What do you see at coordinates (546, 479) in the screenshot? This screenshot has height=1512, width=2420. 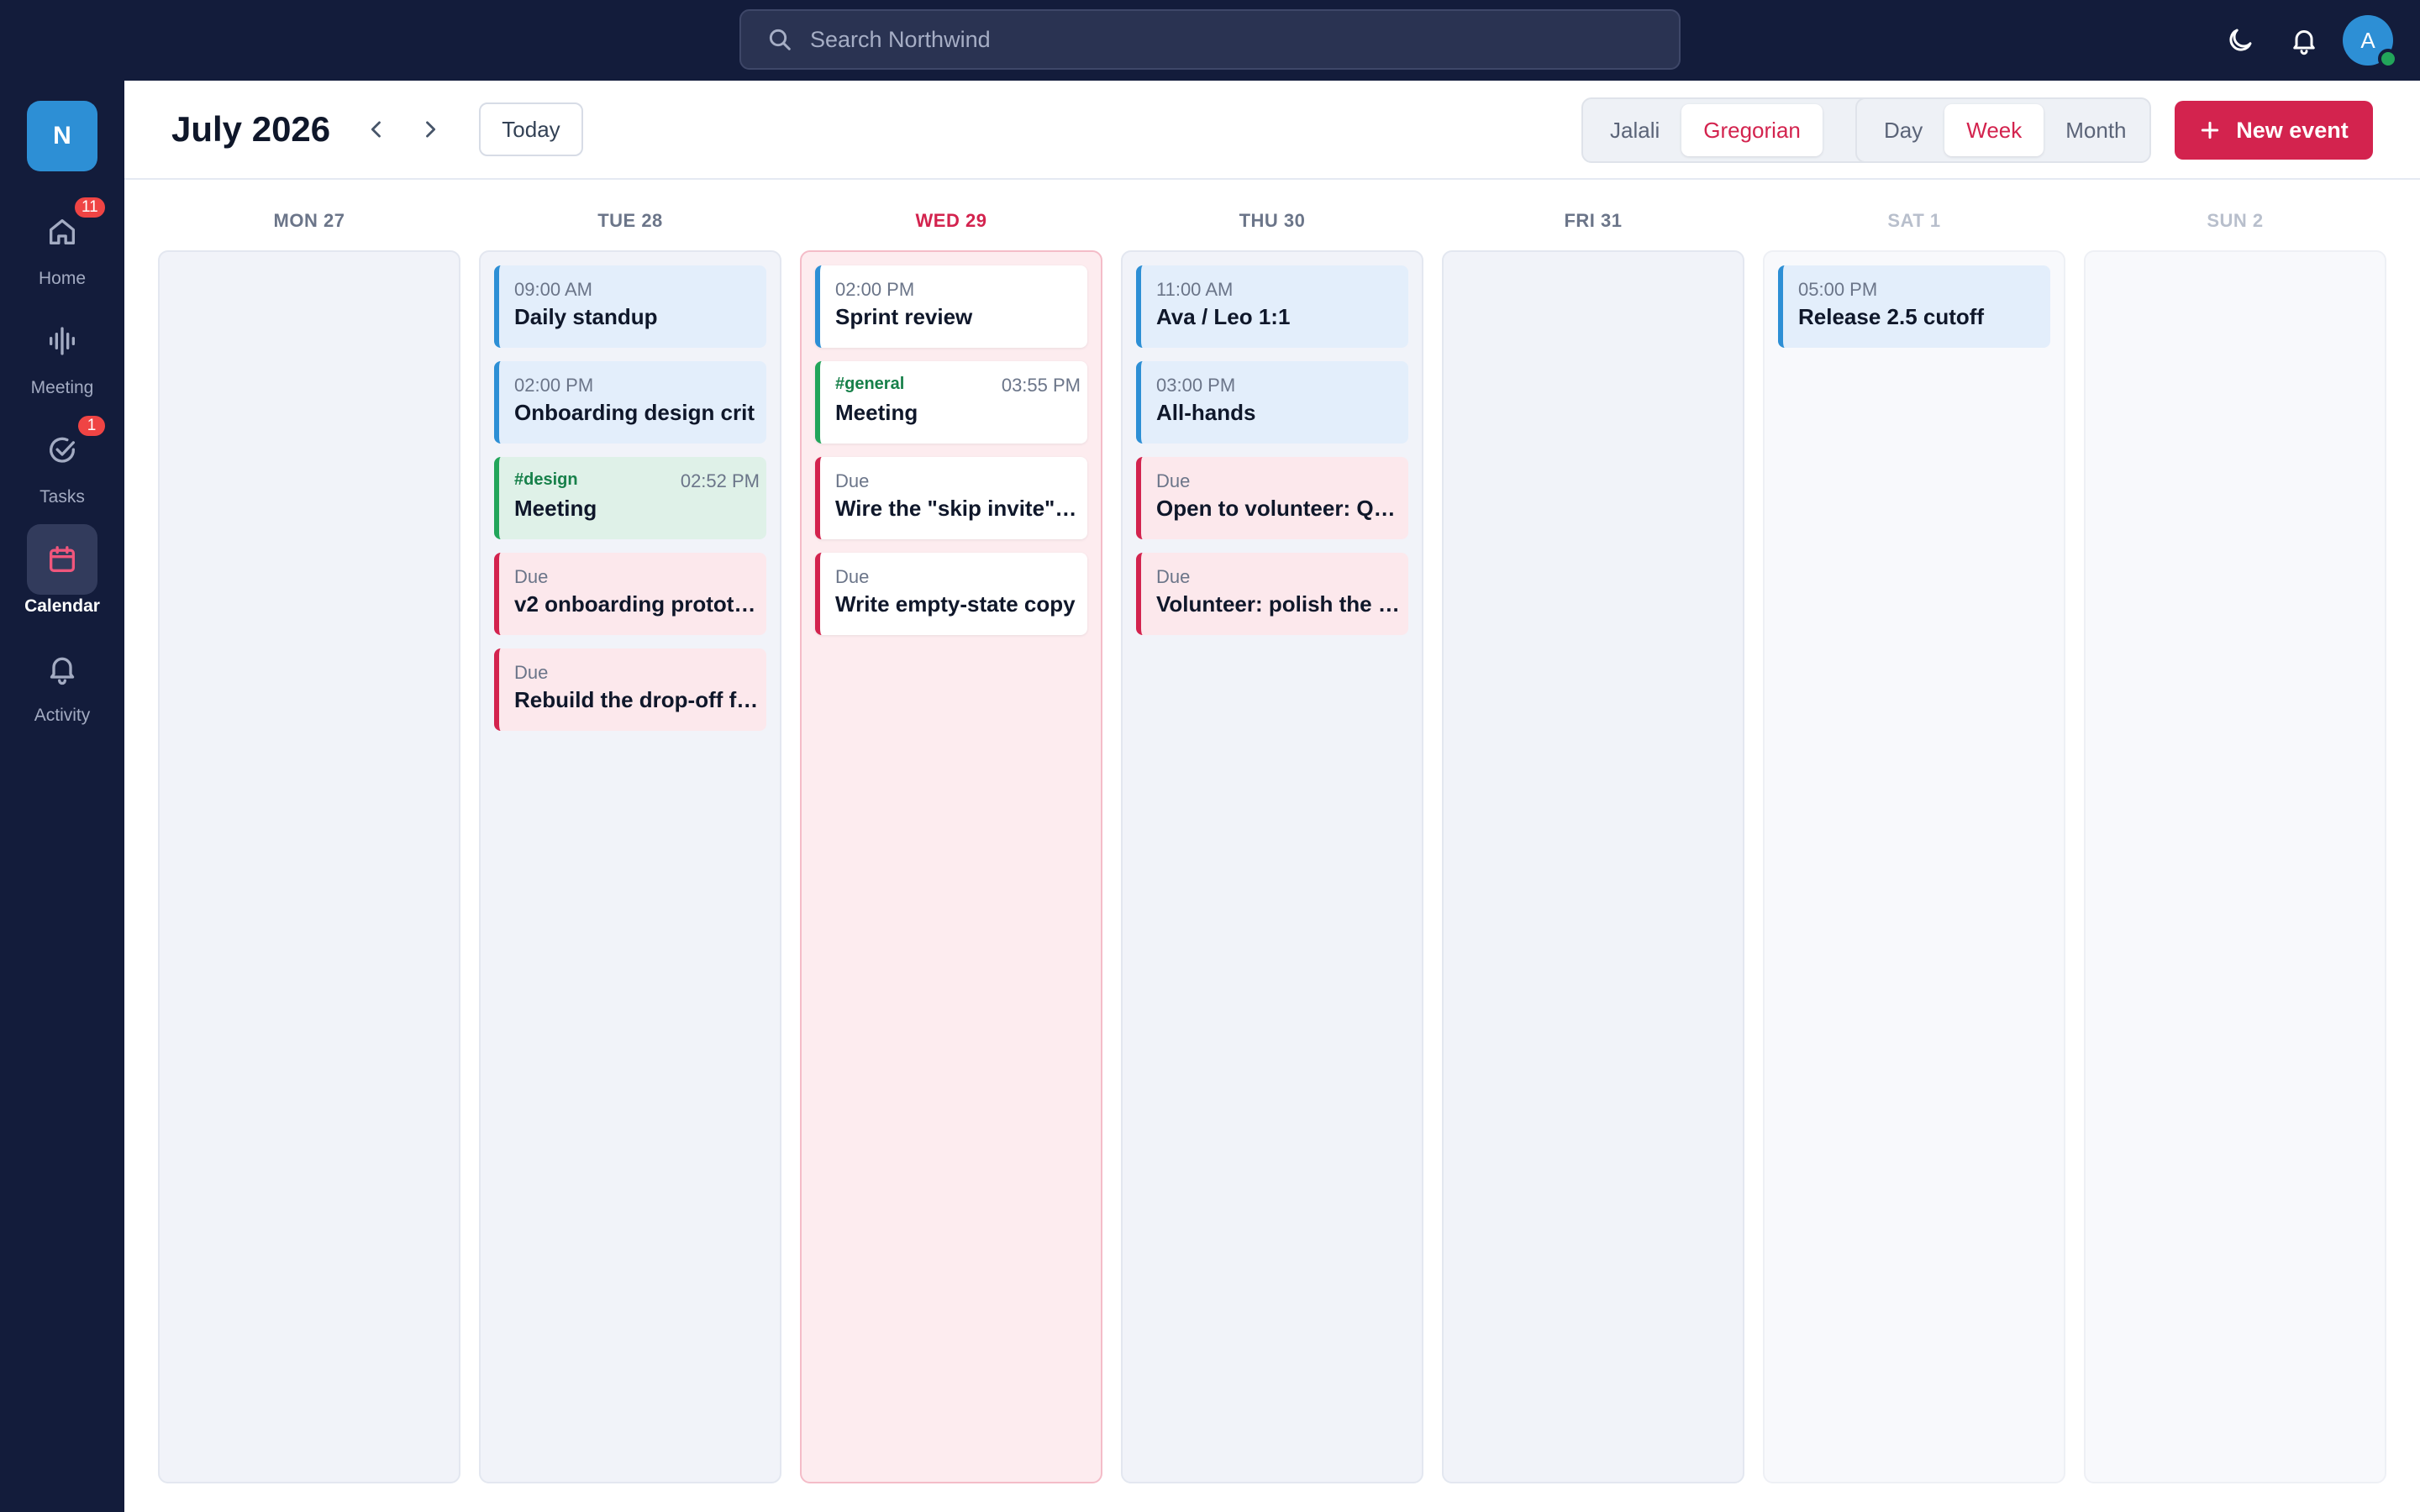 I see `event-channel: #design` at bounding box center [546, 479].